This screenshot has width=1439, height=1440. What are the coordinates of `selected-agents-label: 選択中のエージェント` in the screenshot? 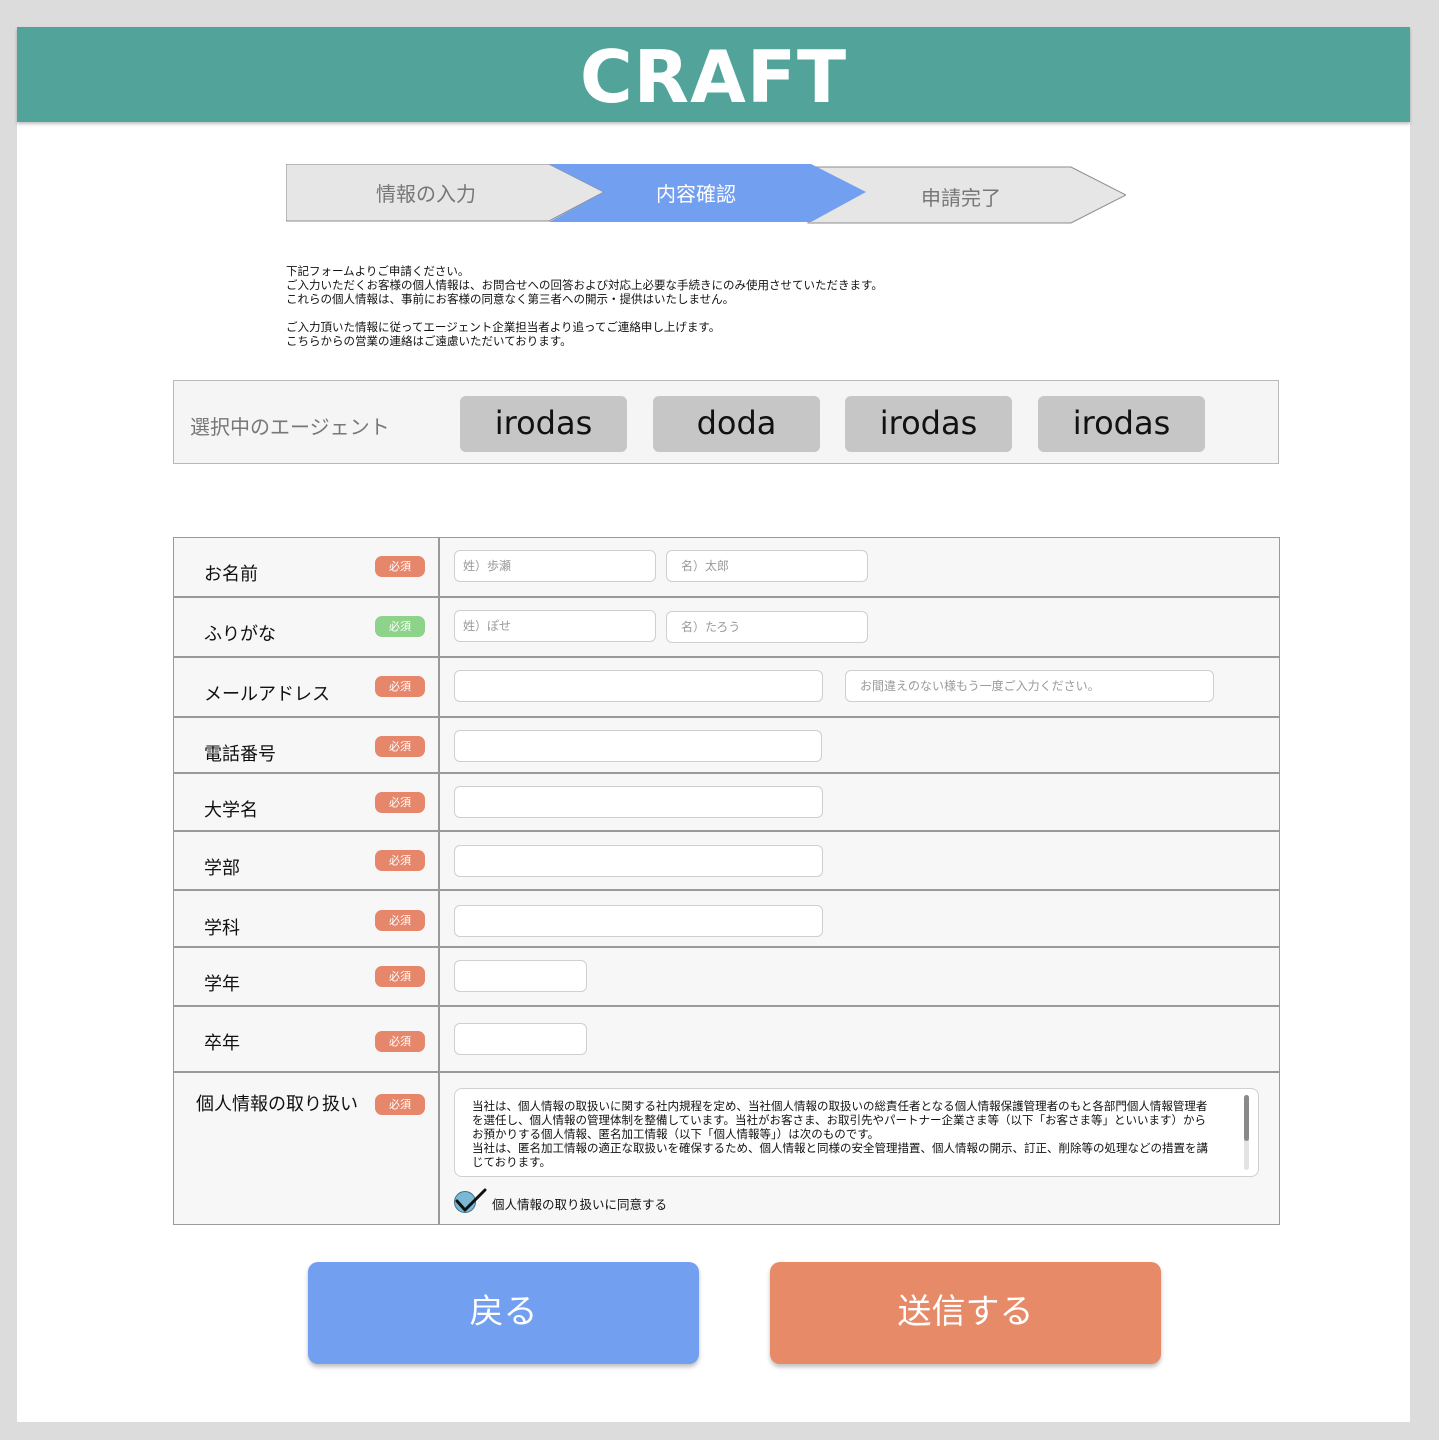 It's located at (290, 427).